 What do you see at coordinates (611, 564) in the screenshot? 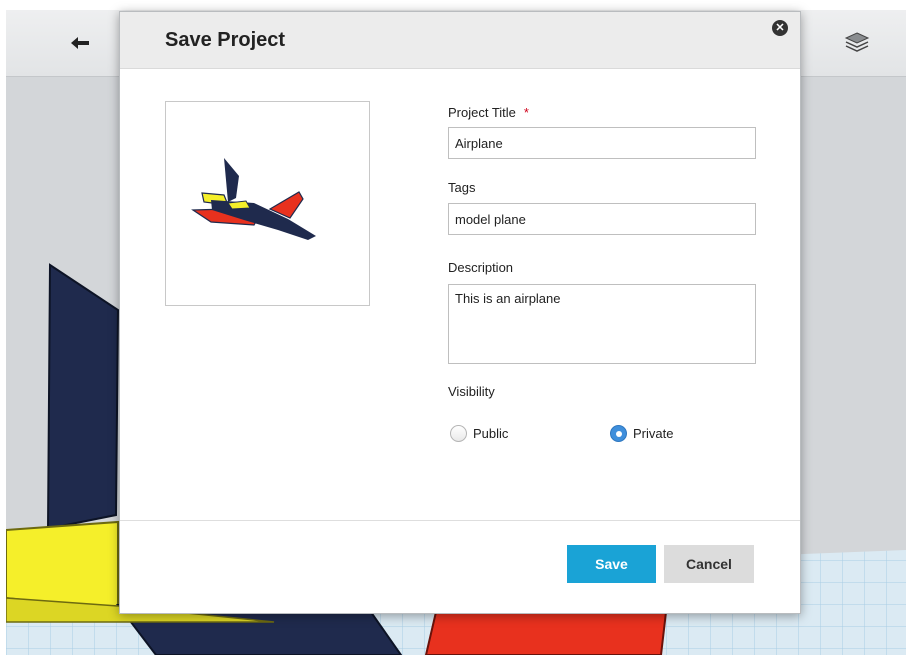
I see `save-button: Save` at bounding box center [611, 564].